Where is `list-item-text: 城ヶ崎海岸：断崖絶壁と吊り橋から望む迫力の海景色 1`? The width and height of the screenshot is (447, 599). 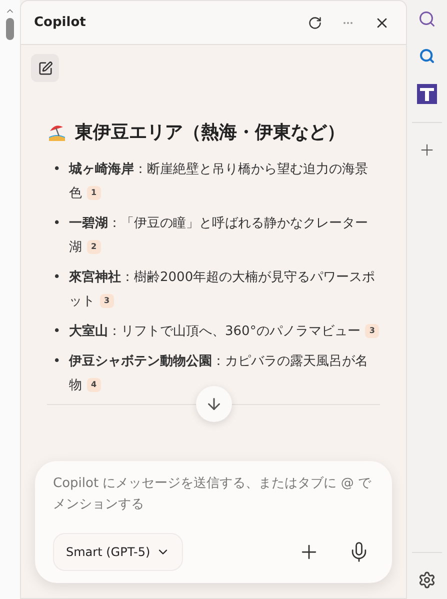 list-item-text: 城ヶ崎海岸：断崖絶壁と吊り橋から望む迫力の海景色 1 is located at coordinates (219, 182).